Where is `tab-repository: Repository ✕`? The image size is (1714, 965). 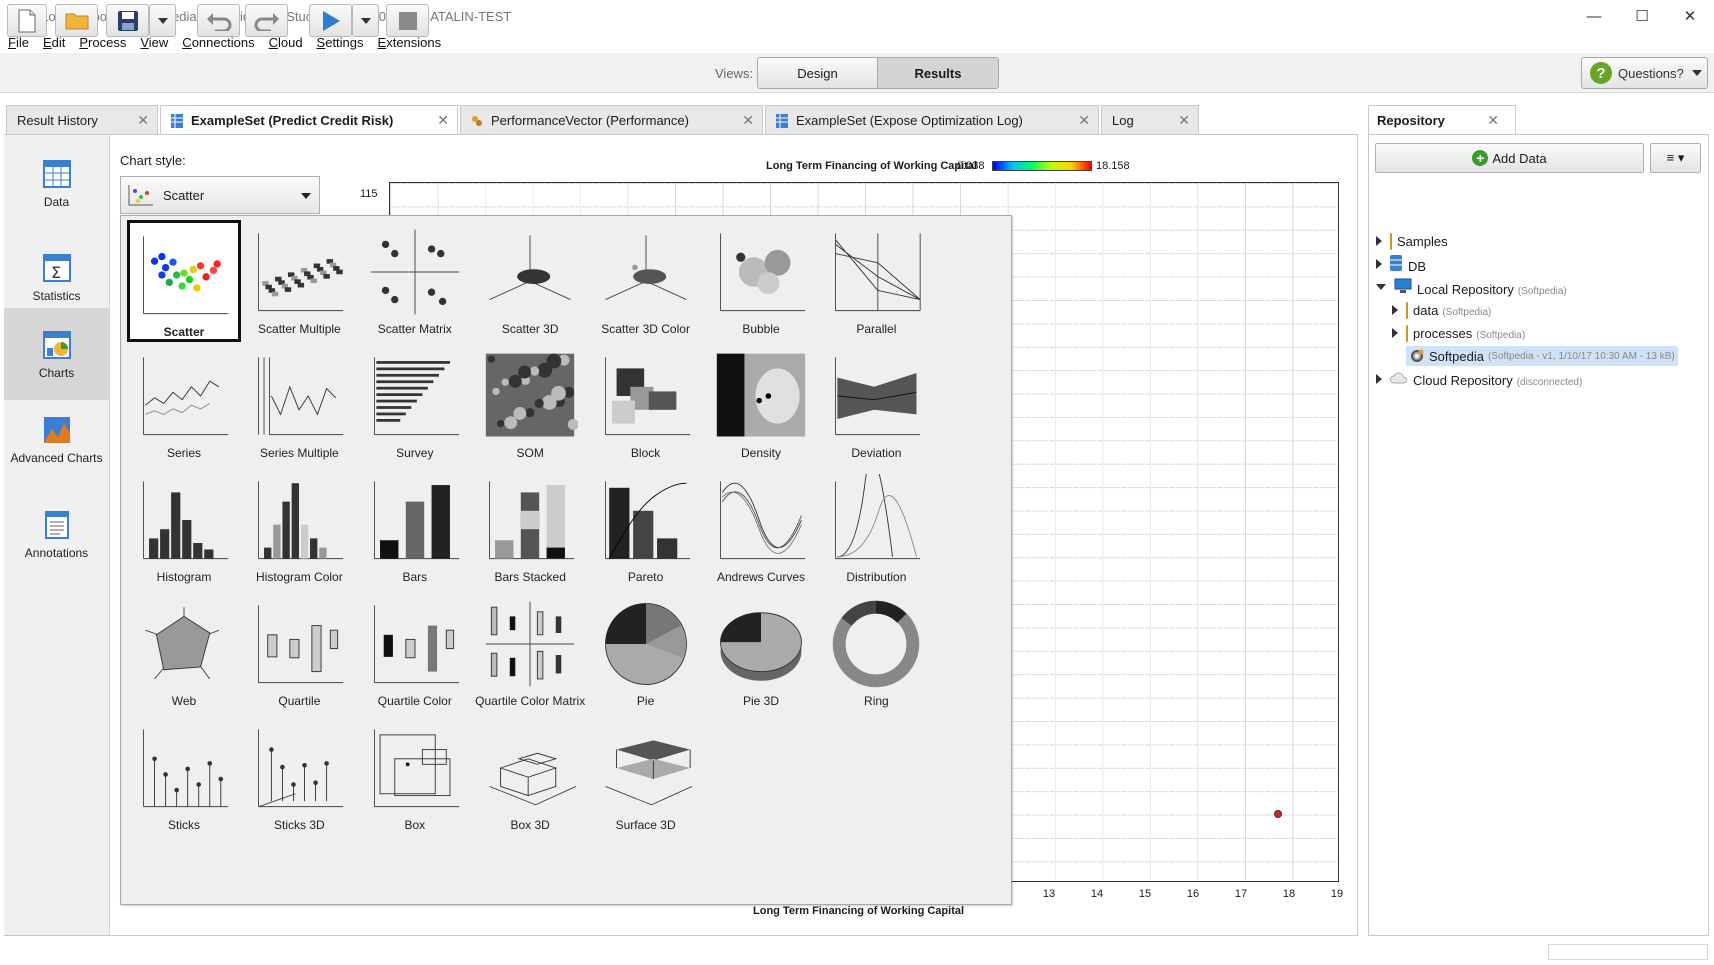
tab-repository: Repository ✕ is located at coordinates (1442, 120).